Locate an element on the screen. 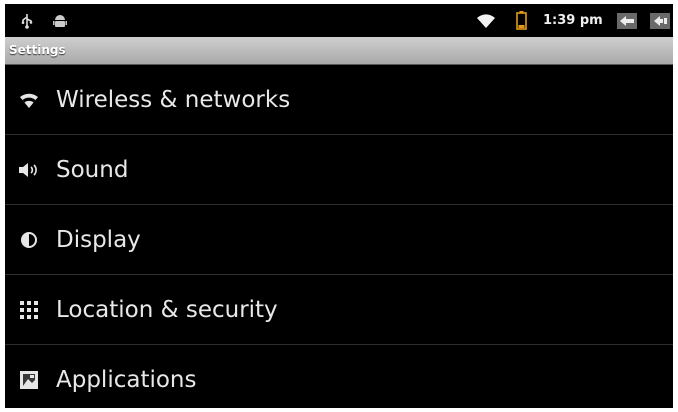  menu-key-icon is located at coordinates (660, 20).